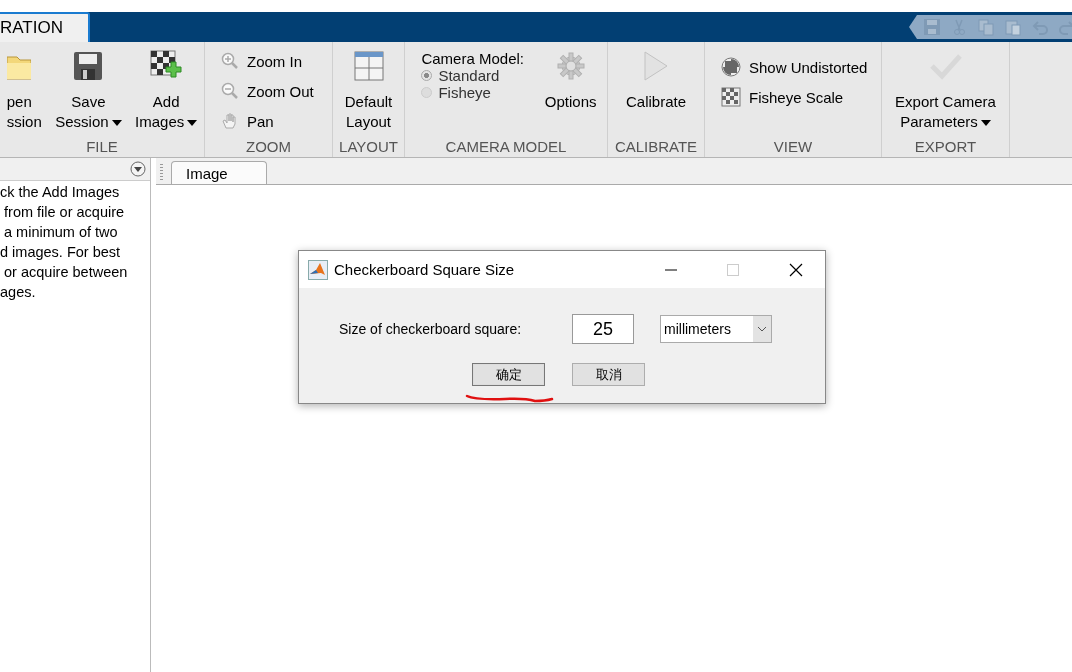 This screenshot has width=1072, height=672. I want to click on zoom-out-icon, so click(230, 91).